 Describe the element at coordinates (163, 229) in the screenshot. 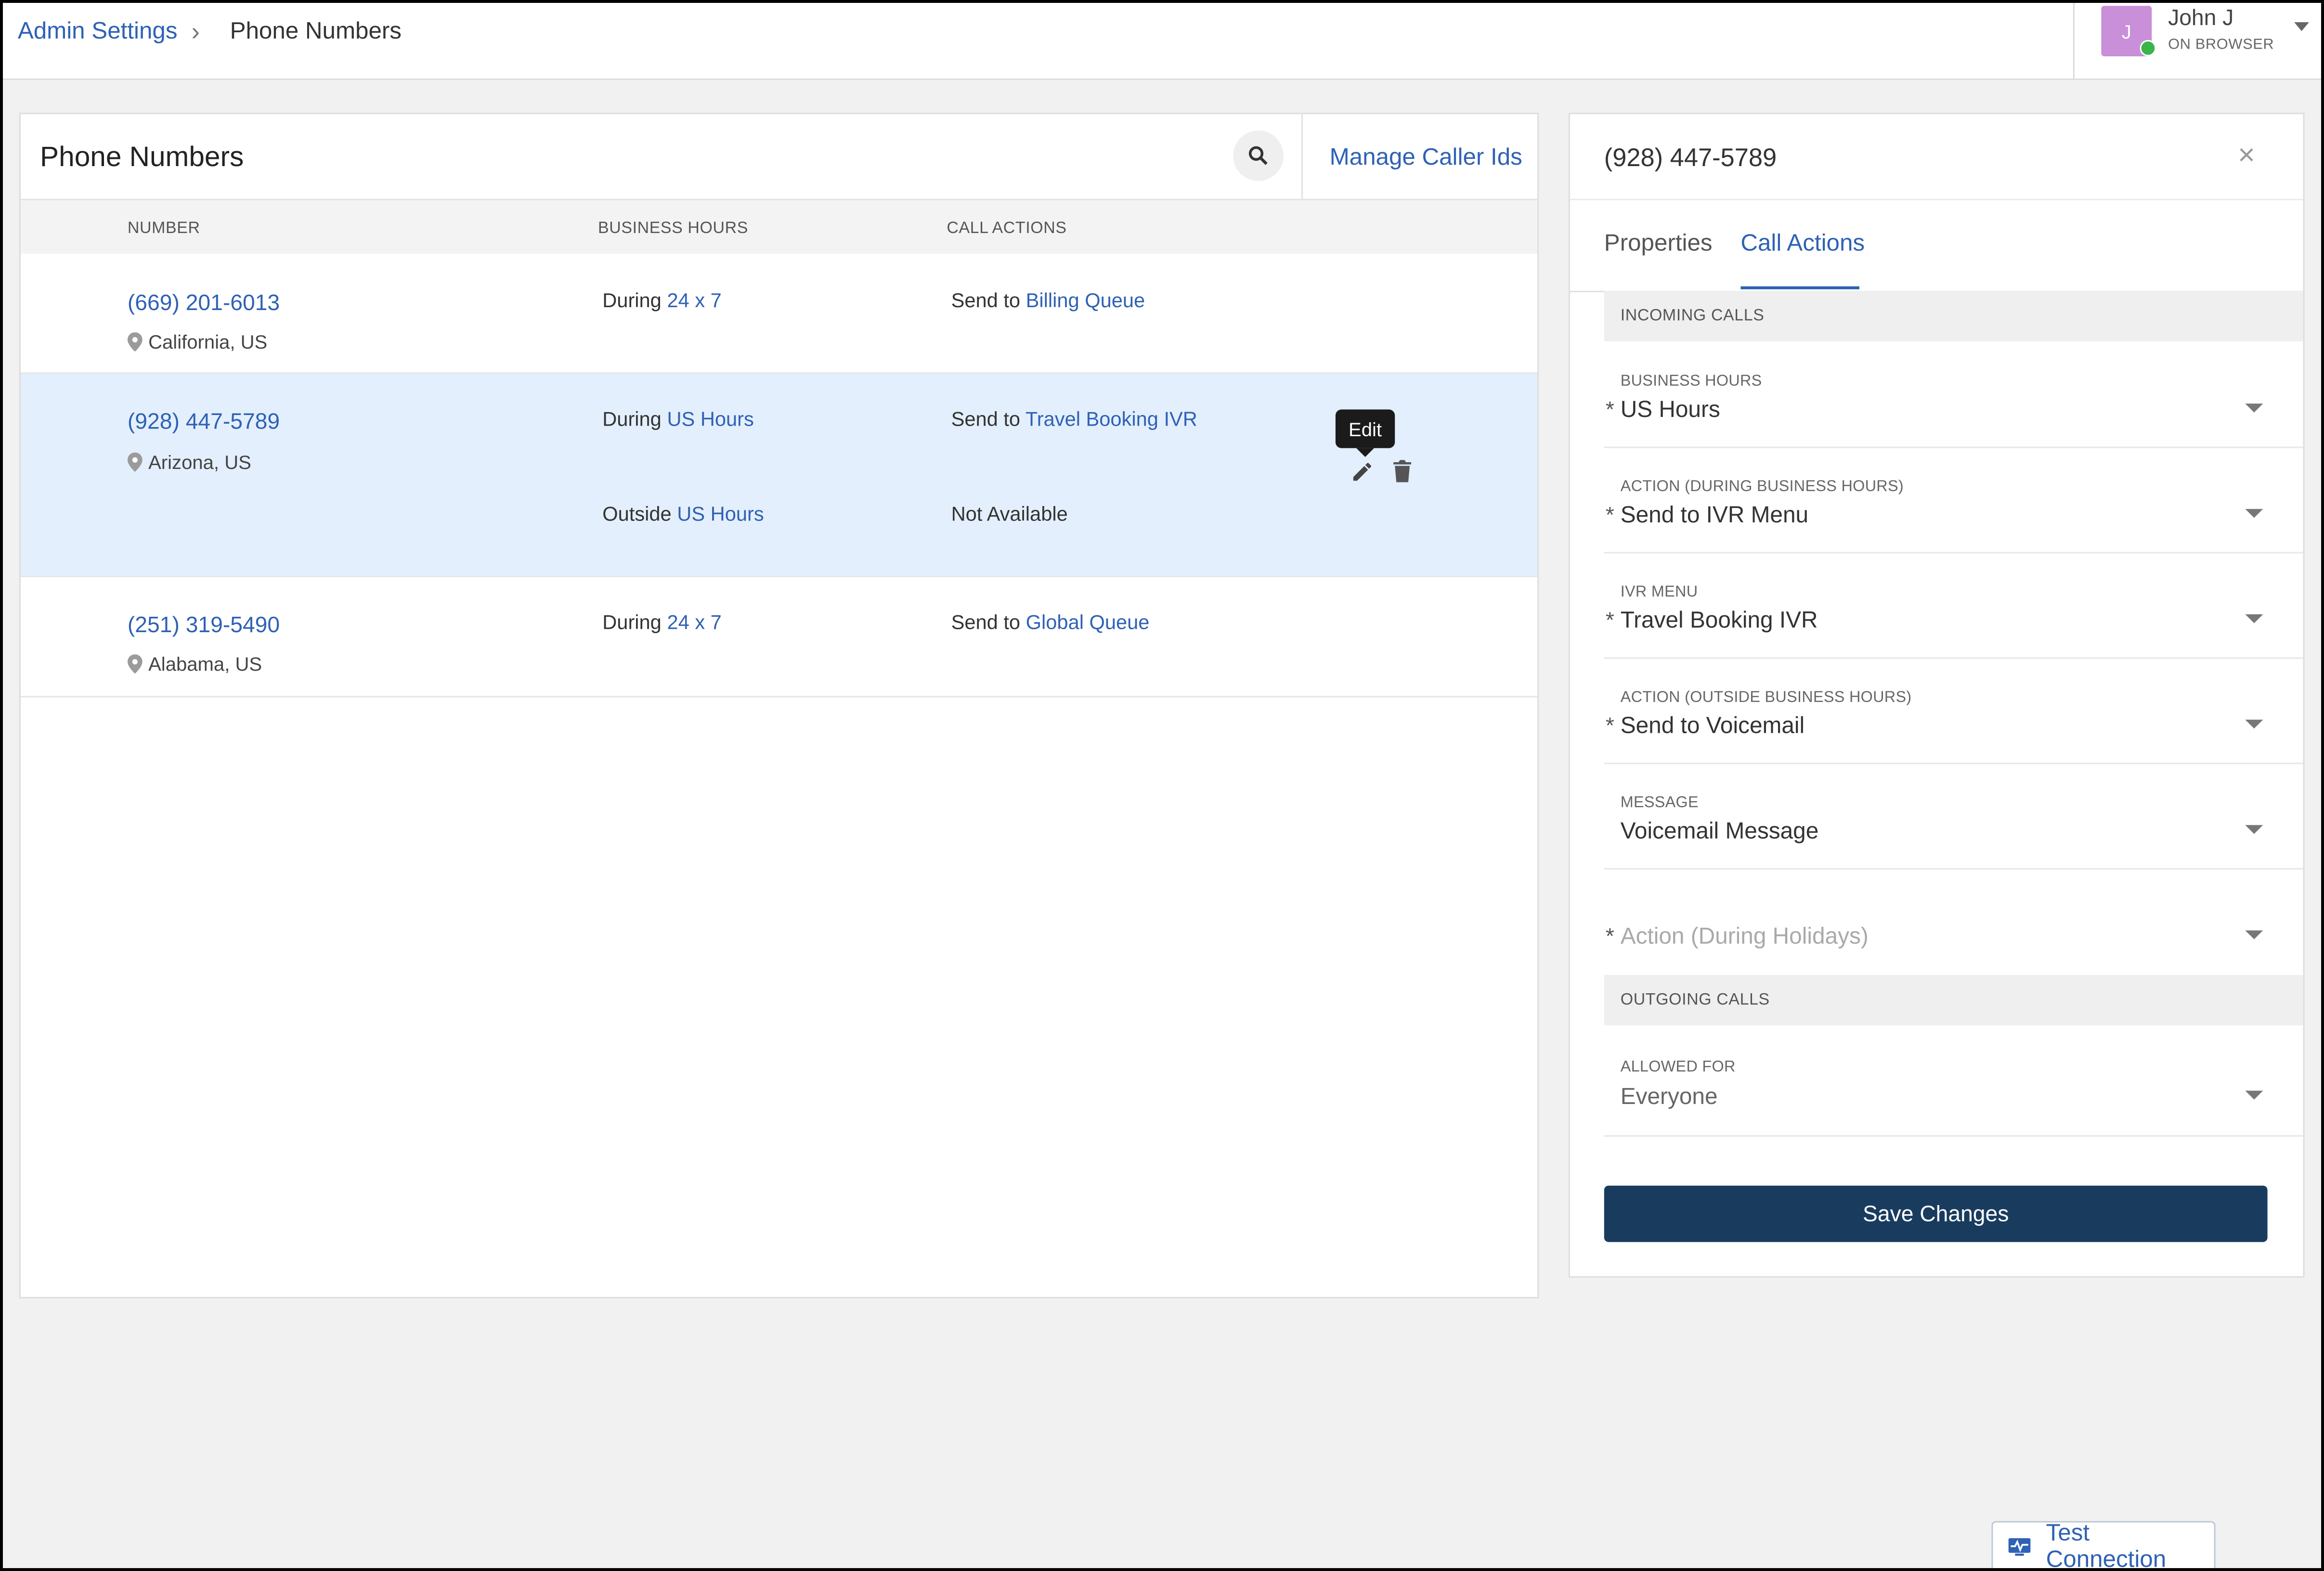

I see `column-header-number: NUMBER` at that location.